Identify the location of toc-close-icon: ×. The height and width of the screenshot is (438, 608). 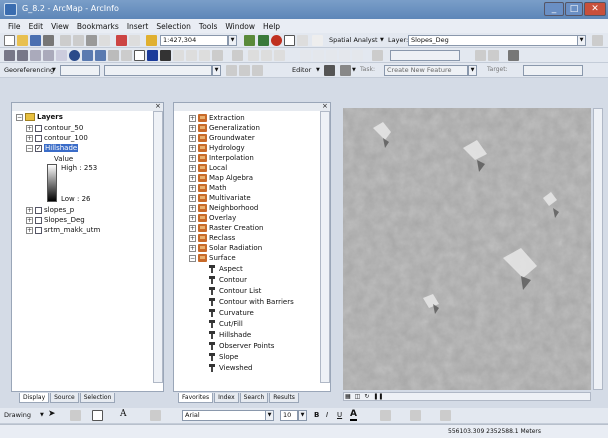
(158, 106).